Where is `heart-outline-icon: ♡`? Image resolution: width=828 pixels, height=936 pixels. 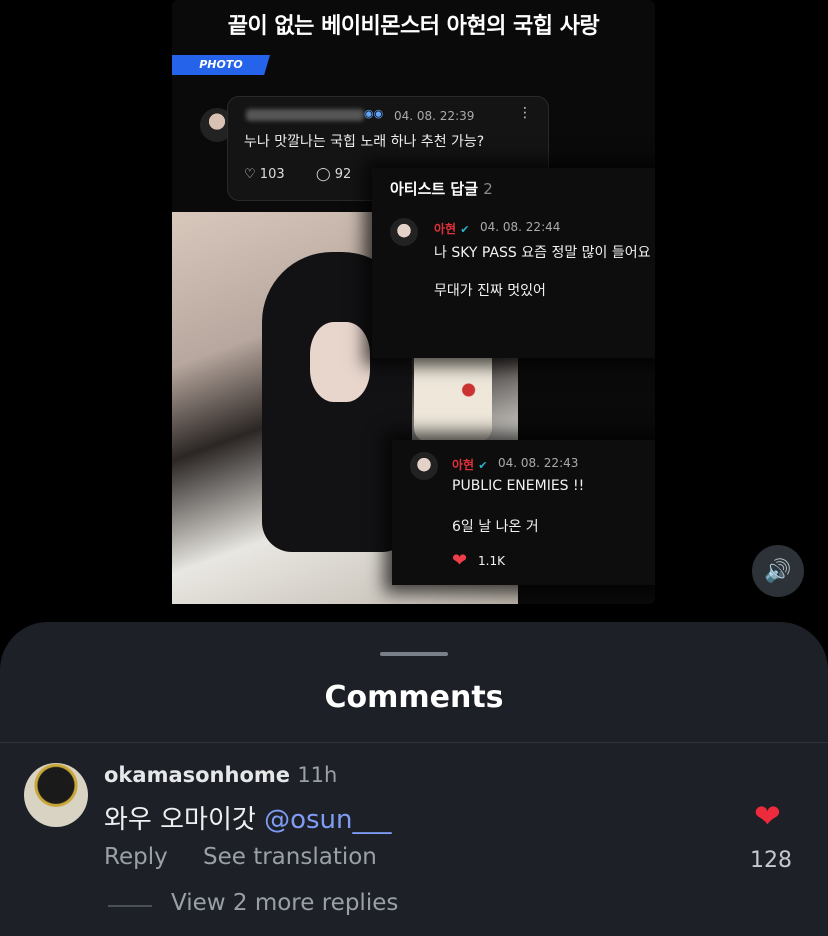
heart-outline-icon: ♡ is located at coordinates (250, 174).